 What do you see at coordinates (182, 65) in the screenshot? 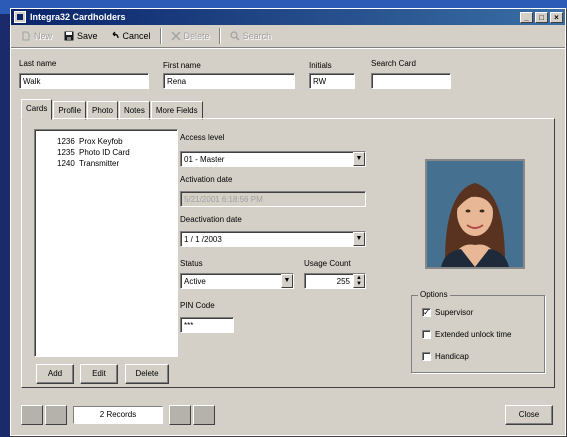
I see `first-name-label: First name` at bounding box center [182, 65].